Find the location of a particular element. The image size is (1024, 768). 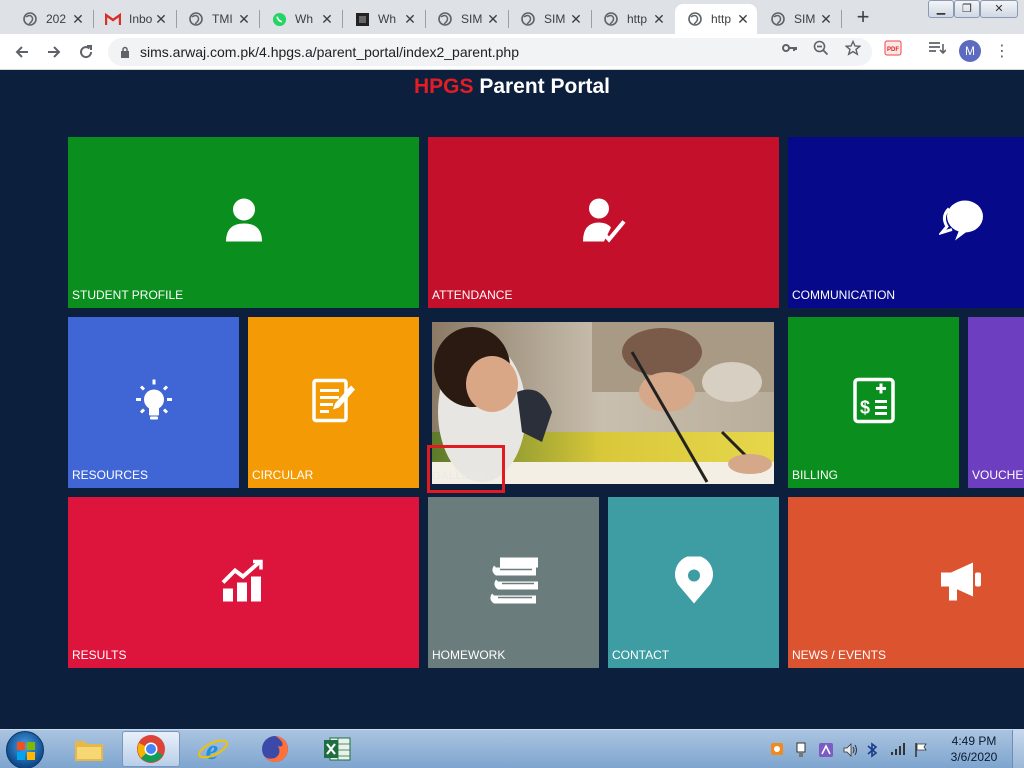

tile-voucher: VOUCHER is located at coordinates (996, 402).